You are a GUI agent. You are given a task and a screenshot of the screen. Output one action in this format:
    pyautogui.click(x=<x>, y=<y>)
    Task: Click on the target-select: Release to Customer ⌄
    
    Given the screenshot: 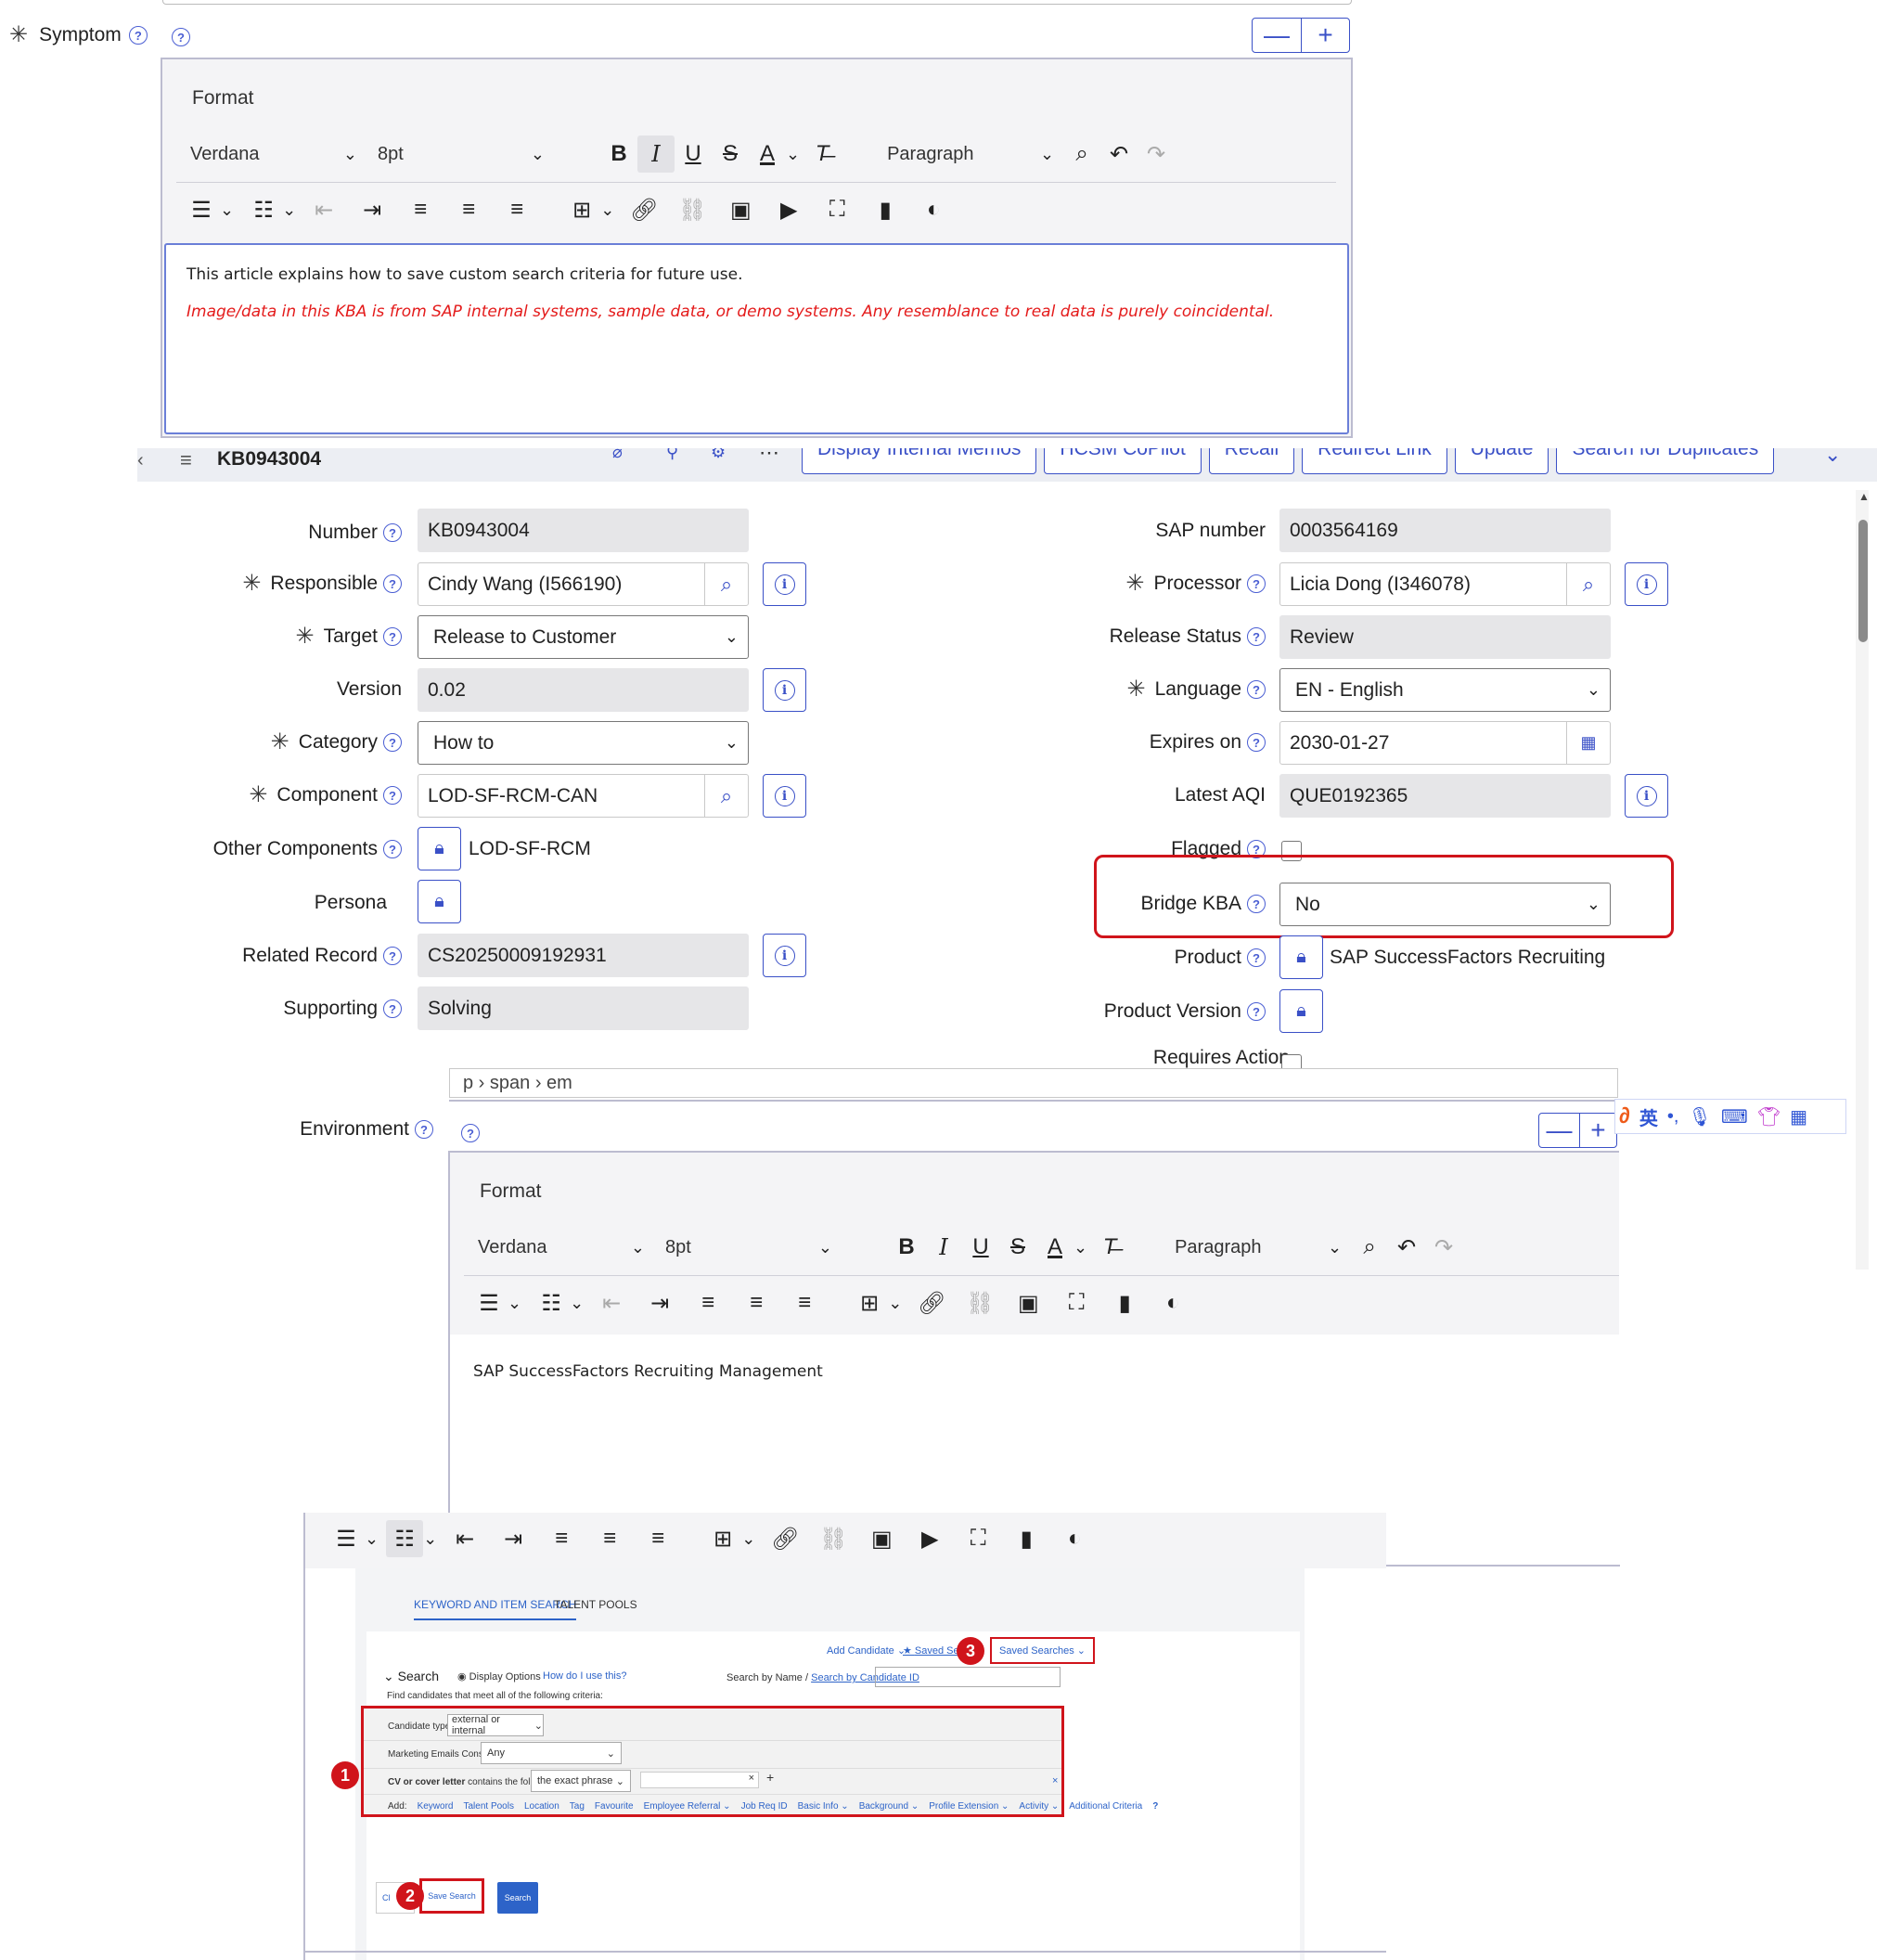 What is the action you would take?
    pyautogui.click(x=583, y=637)
    